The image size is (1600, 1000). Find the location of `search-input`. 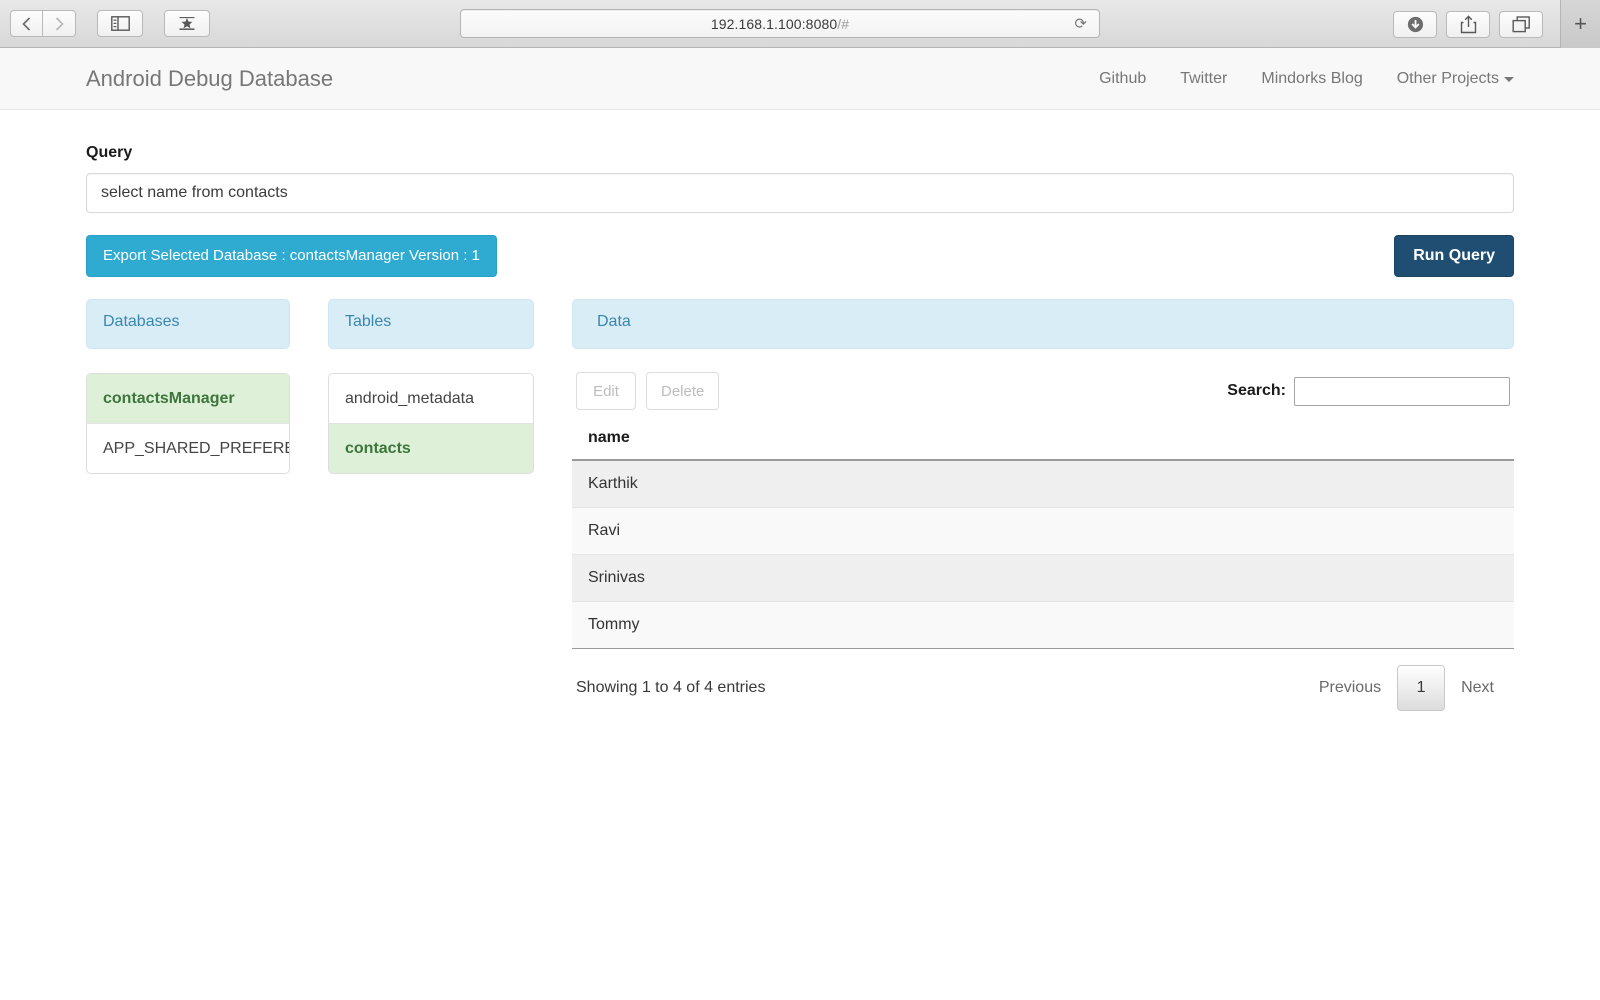

search-input is located at coordinates (1402, 391).